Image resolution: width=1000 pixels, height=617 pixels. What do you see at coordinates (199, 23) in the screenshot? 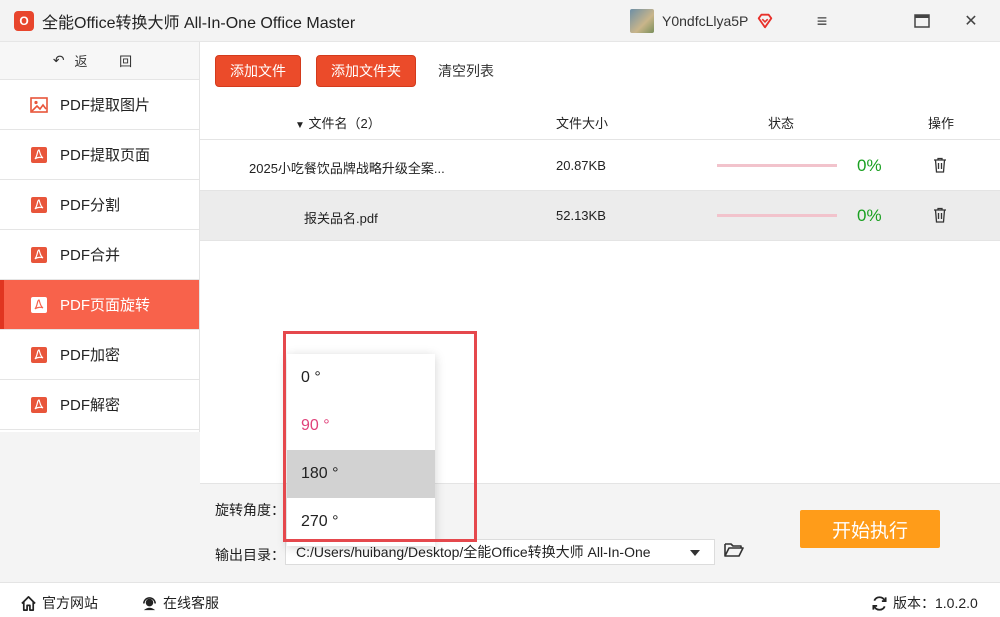
I see `app-title: 全能Office转换大师 All-In-One Office Master` at bounding box center [199, 23].